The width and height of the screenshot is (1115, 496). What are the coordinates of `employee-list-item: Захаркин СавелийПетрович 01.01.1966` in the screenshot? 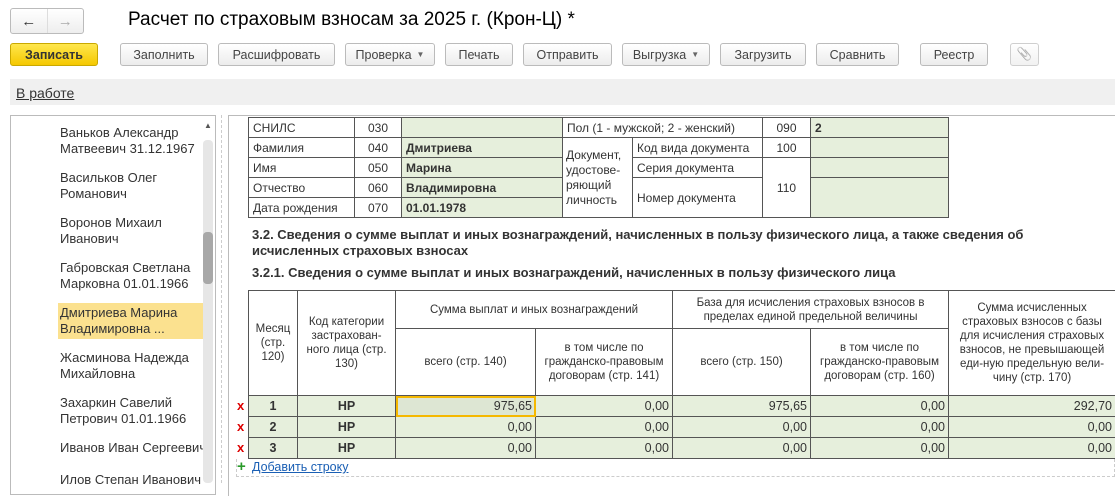 It's located at (133, 411).